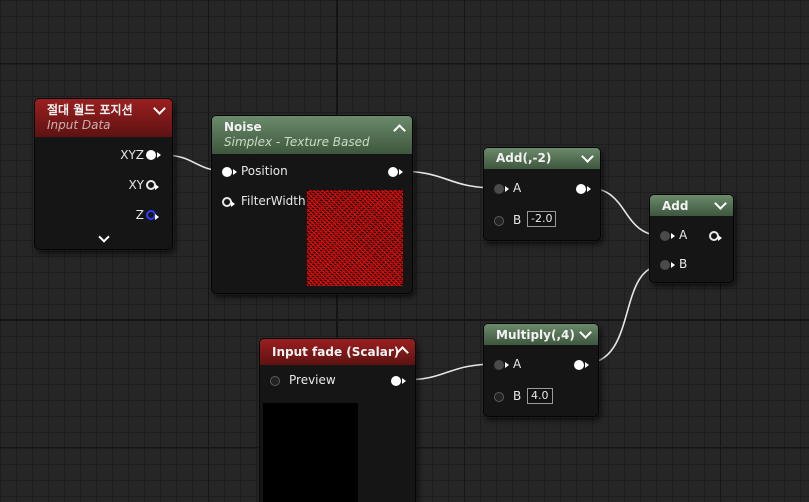  I want to click on input-pin-filterwidth, so click(228, 202).